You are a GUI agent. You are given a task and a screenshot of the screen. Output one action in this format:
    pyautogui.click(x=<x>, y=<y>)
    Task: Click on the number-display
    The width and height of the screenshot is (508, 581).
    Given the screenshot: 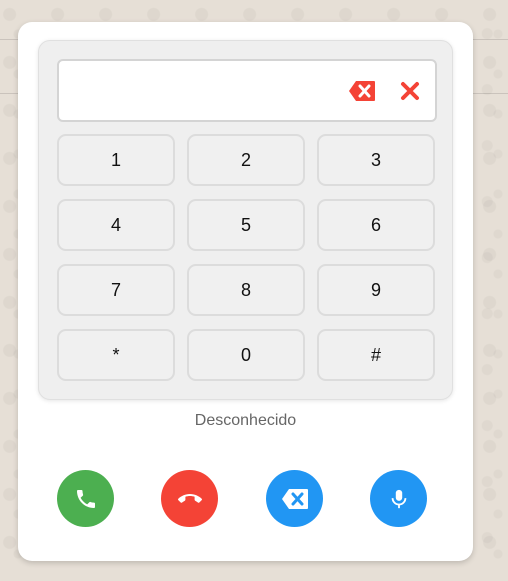 What is the action you would take?
    pyautogui.click(x=247, y=90)
    